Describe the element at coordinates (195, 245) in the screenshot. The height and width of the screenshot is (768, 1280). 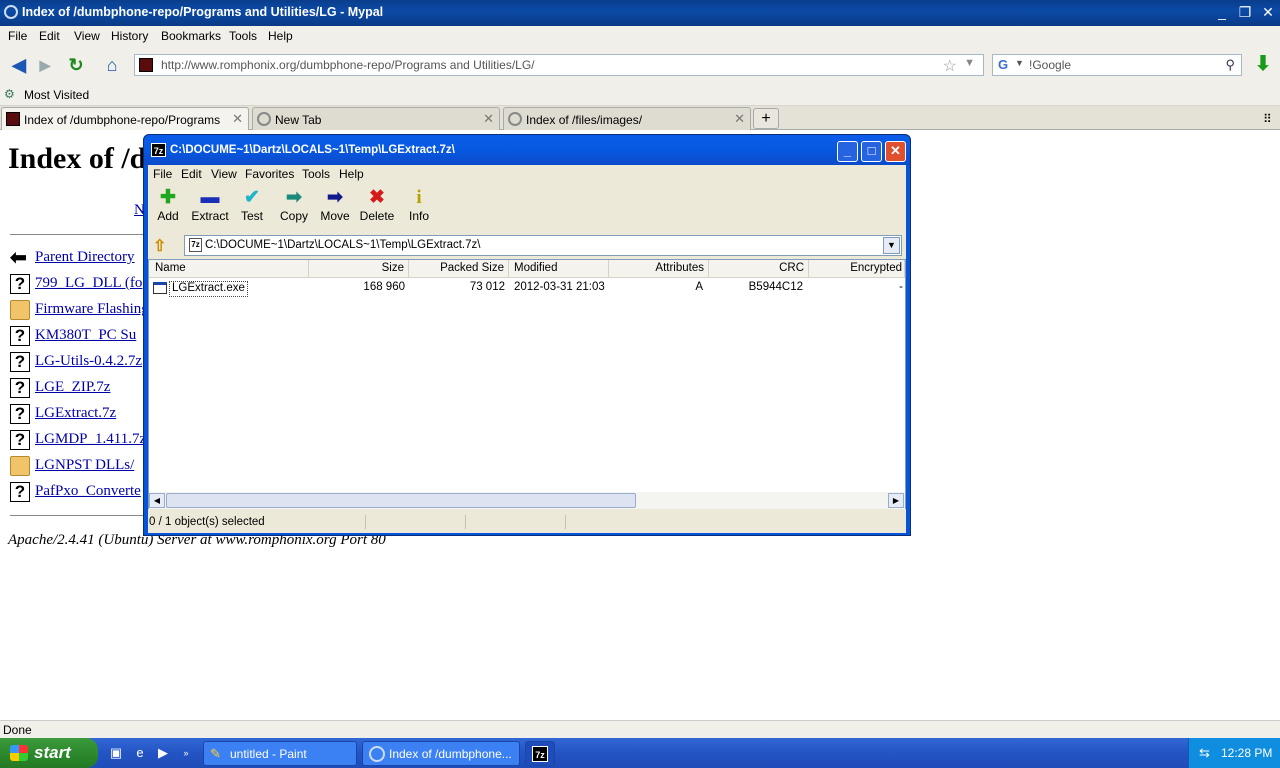
I see `archive-icon: 7z` at that location.